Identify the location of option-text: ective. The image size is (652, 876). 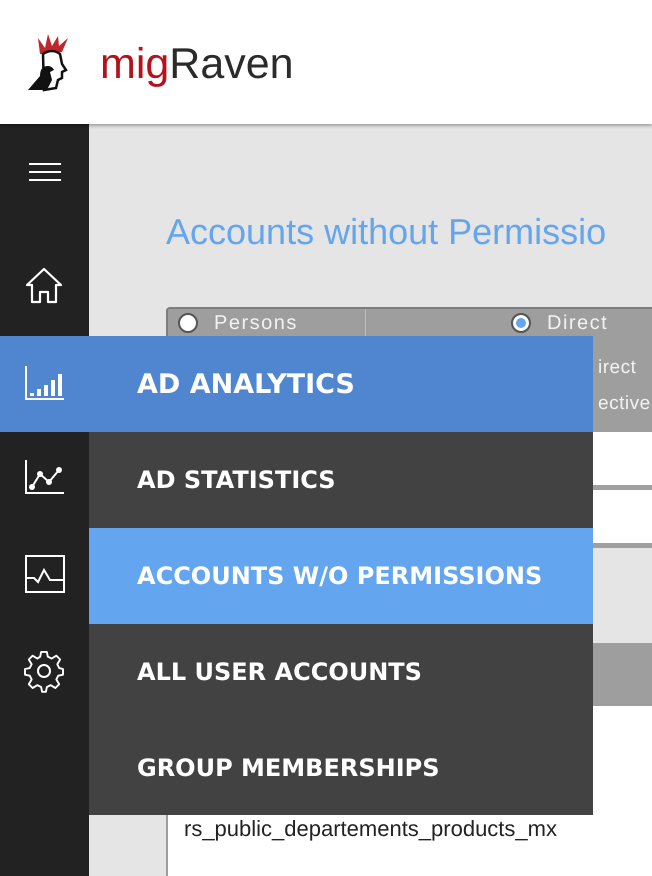
(624, 404).